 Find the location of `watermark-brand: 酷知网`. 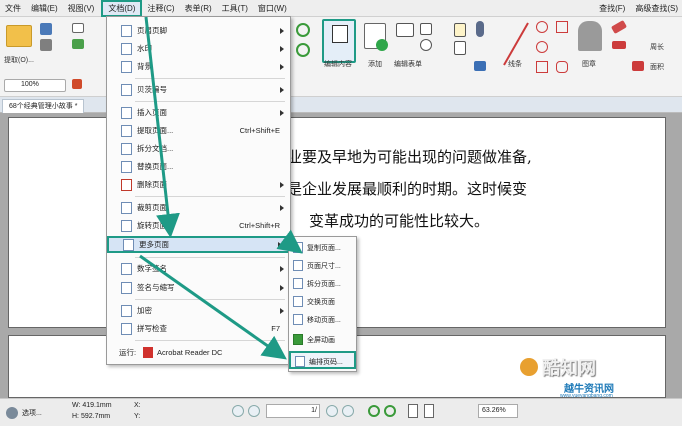

watermark-brand: 酷知网 is located at coordinates (569, 368).